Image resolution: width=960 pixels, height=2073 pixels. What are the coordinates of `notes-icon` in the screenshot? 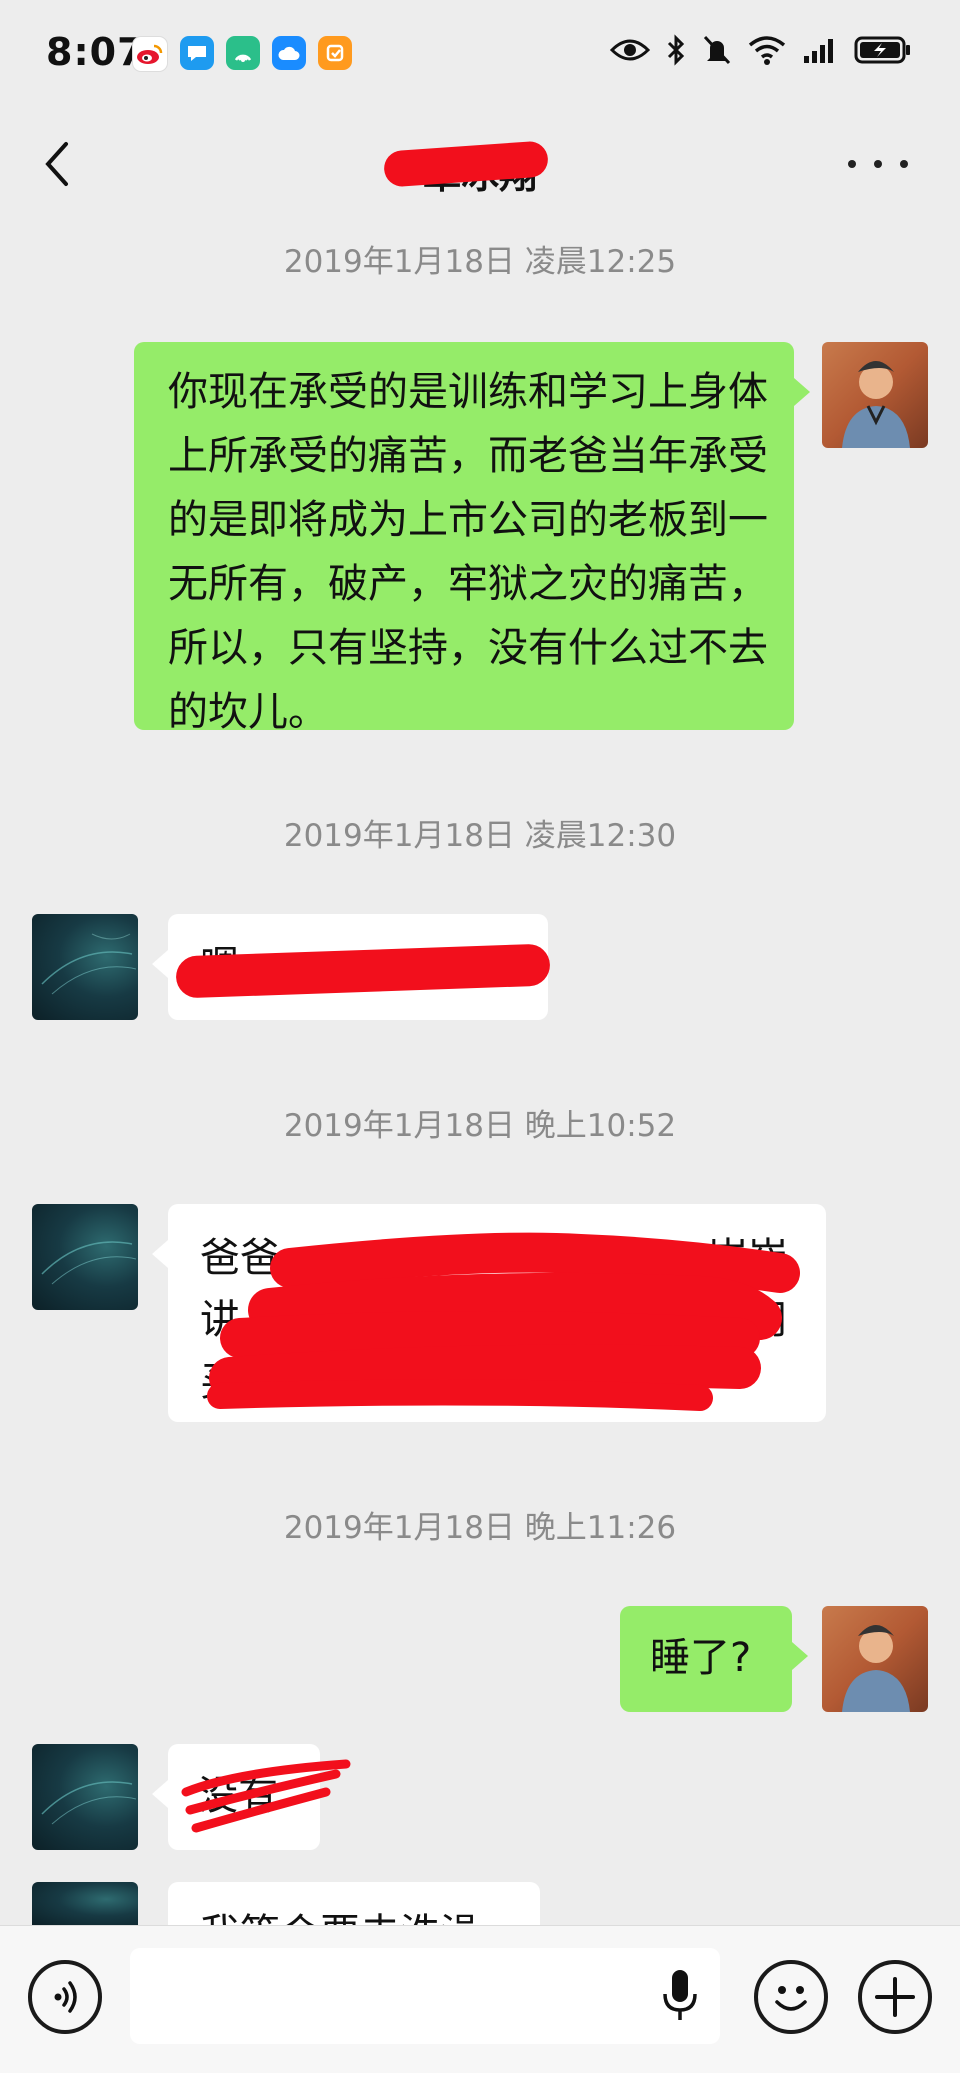 It's located at (335, 53).